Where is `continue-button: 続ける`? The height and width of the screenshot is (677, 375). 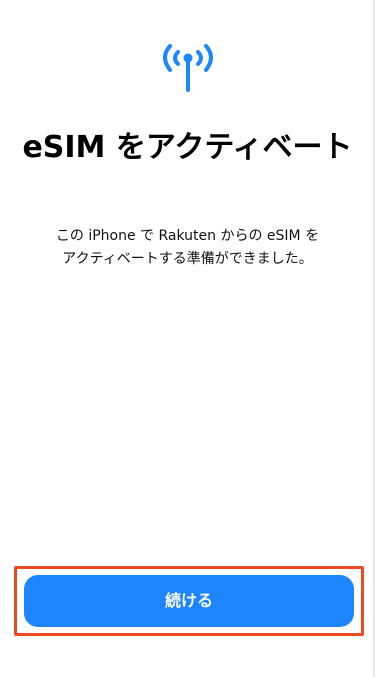 continue-button: 続ける is located at coordinates (189, 601).